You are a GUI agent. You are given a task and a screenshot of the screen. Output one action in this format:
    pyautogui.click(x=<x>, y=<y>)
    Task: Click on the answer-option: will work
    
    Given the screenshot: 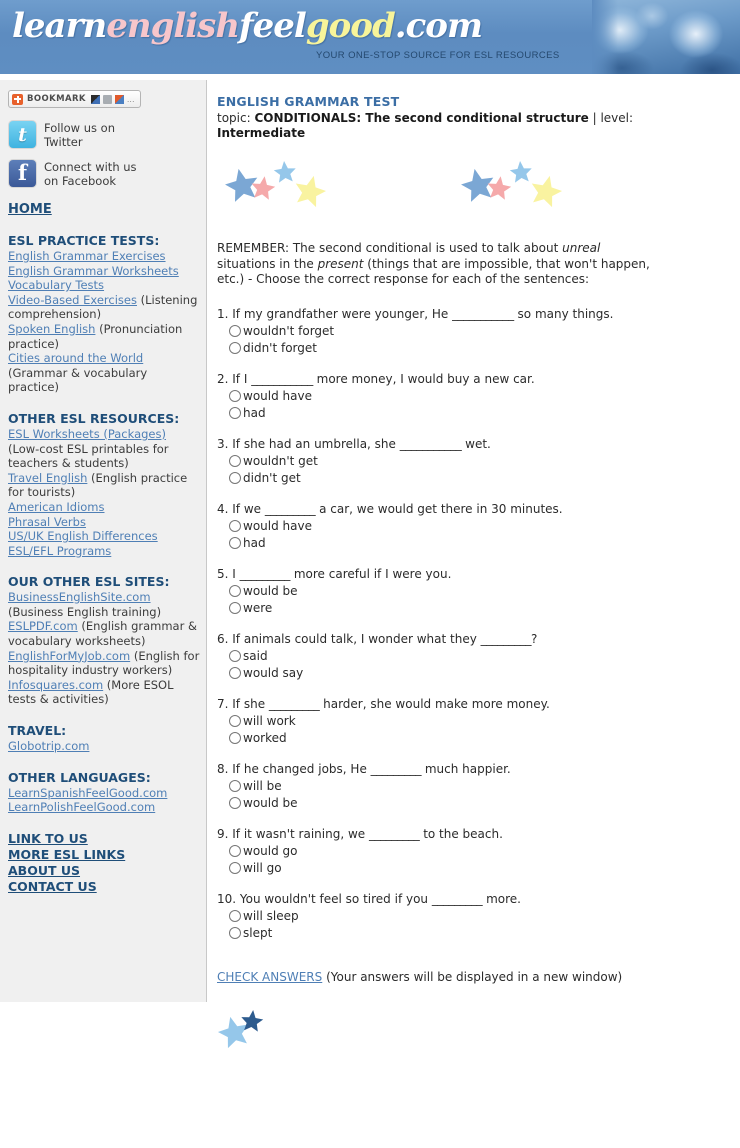 What is the action you would take?
    pyautogui.click(x=477, y=721)
    